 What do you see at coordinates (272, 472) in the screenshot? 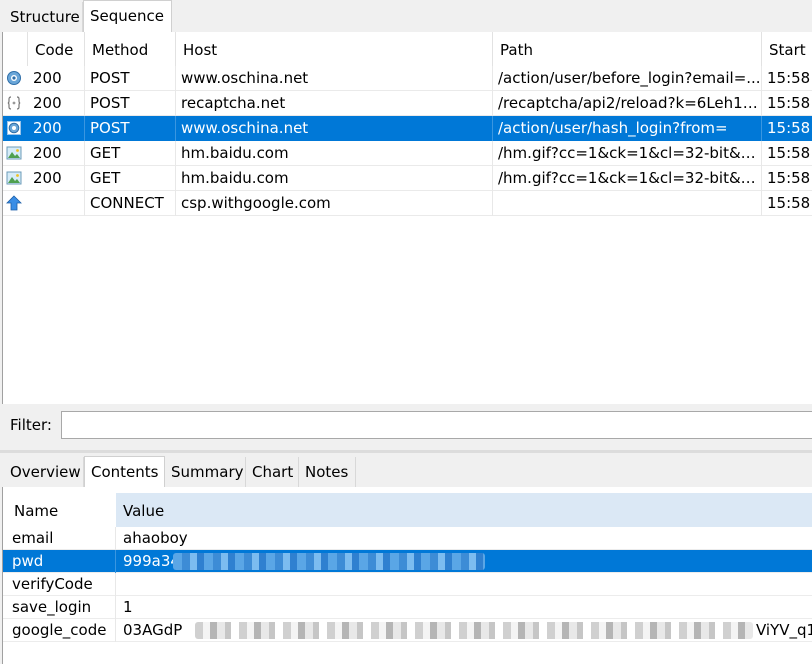
I see `tab-chart: Chart` at bounding box center [272, 472].